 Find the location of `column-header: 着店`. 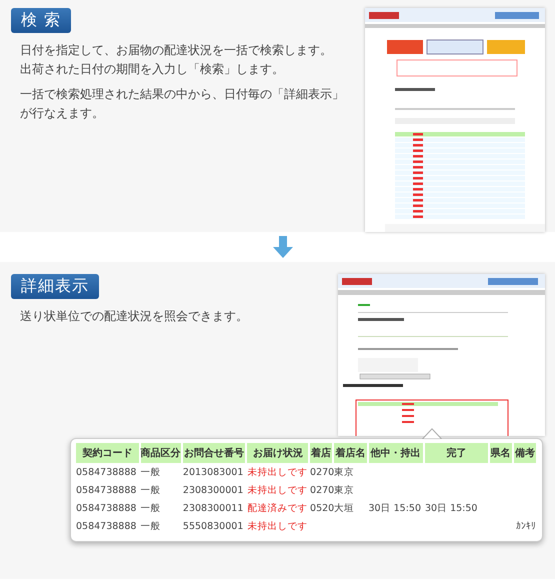

column-header: 着店 is located at coordinates (321, 453).